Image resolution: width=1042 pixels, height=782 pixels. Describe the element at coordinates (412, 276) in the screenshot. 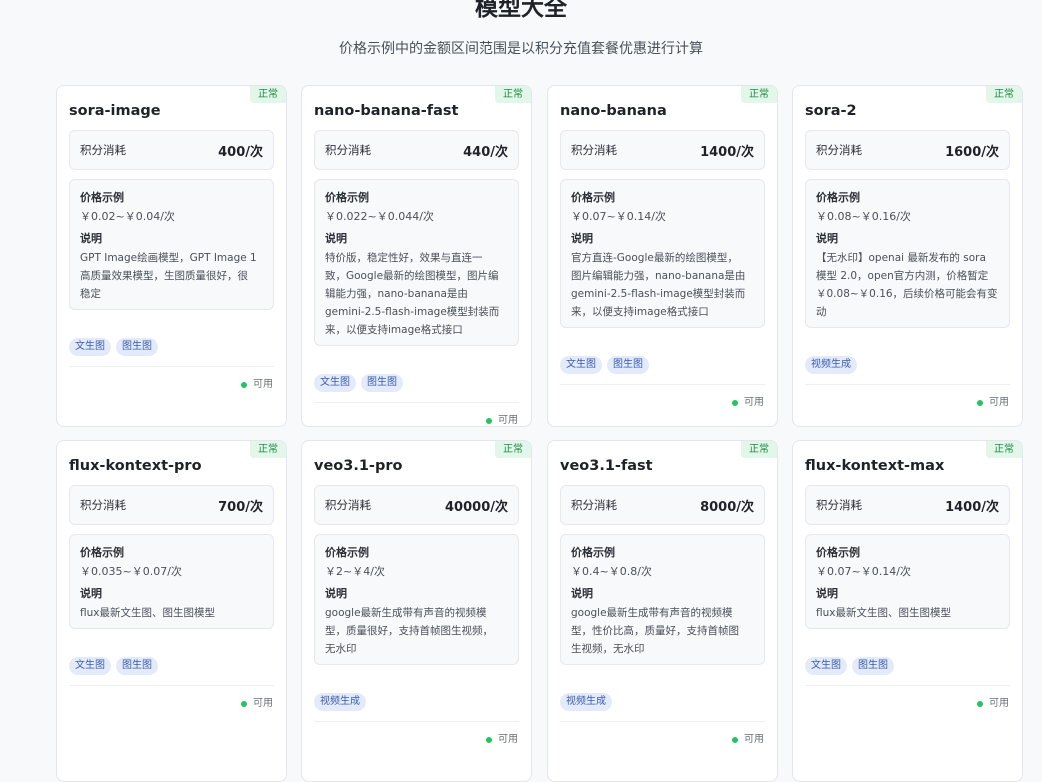

I see `description-line: 致，Google最新的绘图模型，图片编` at that location.